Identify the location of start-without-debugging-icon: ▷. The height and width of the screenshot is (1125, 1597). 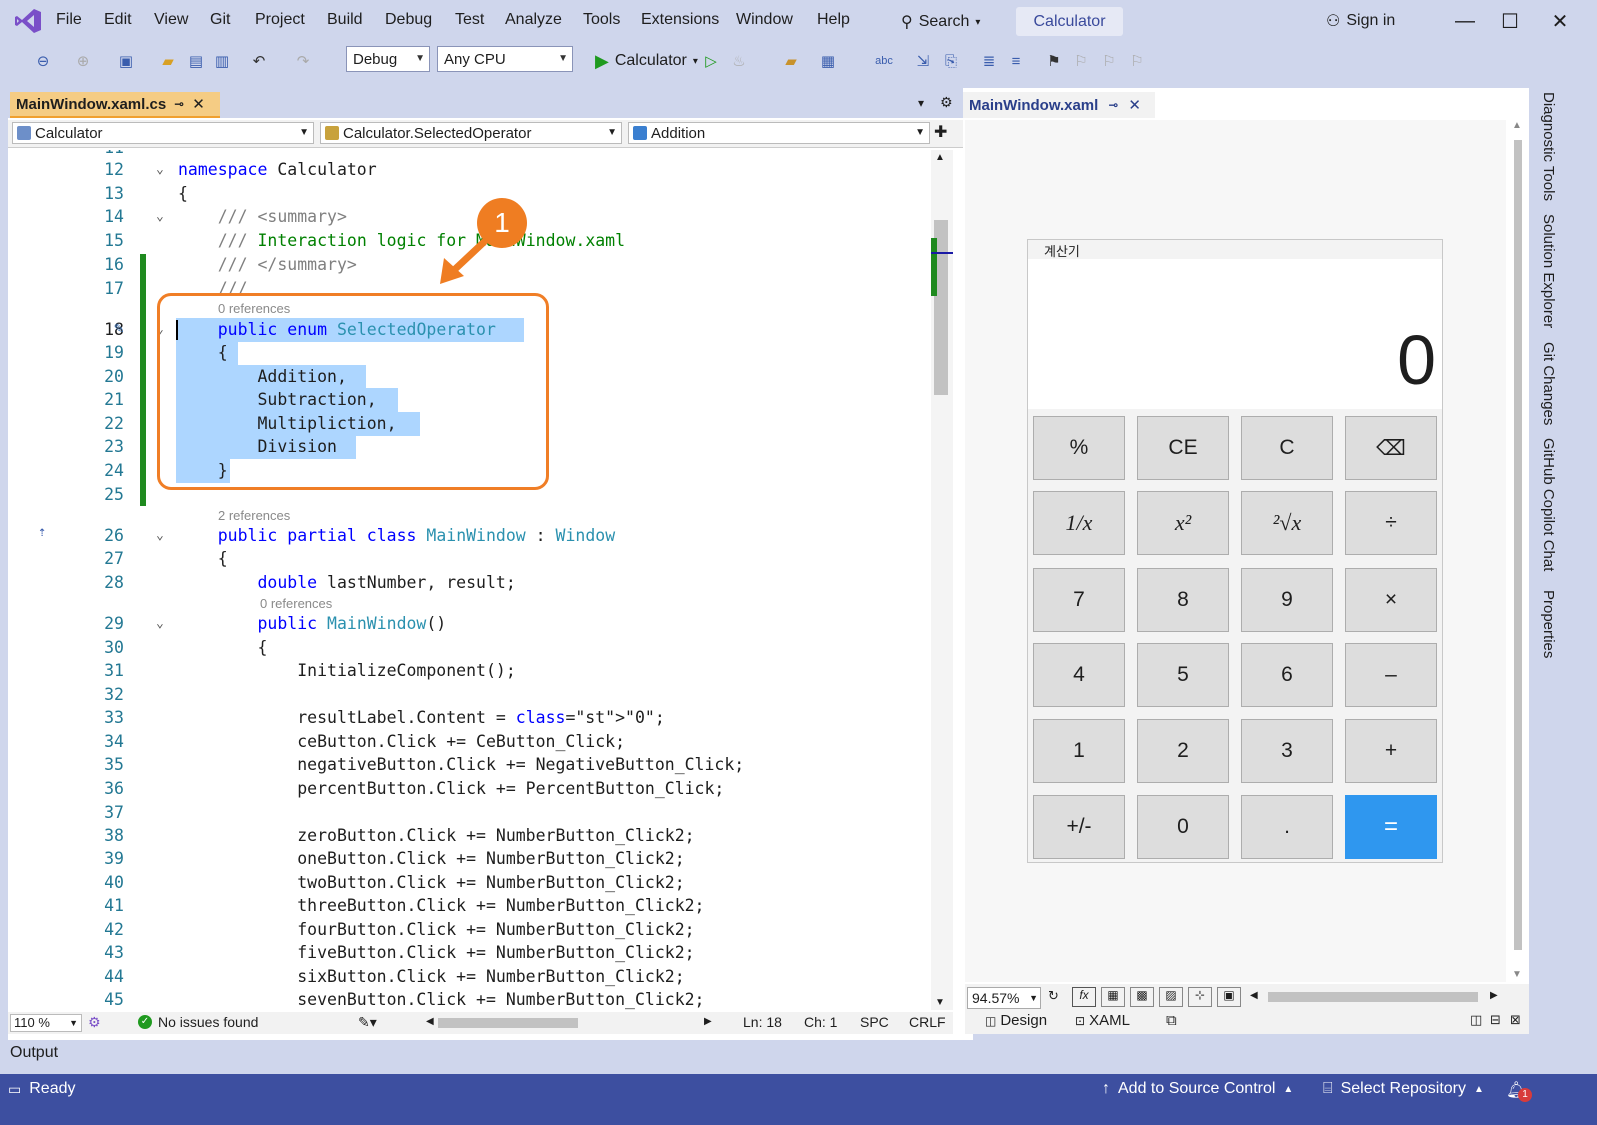
(711, 61).